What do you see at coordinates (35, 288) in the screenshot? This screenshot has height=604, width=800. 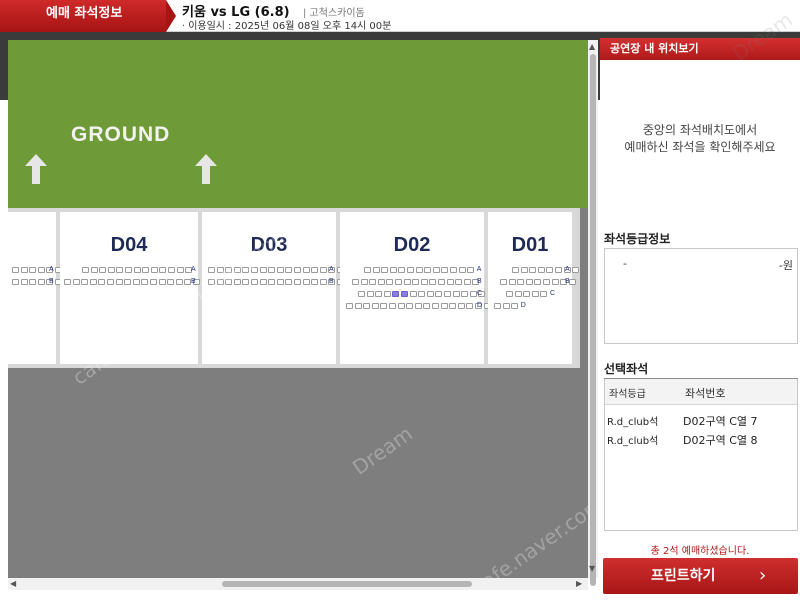 I see `seat-block-partial: AB` at bounding box center [35, 288].